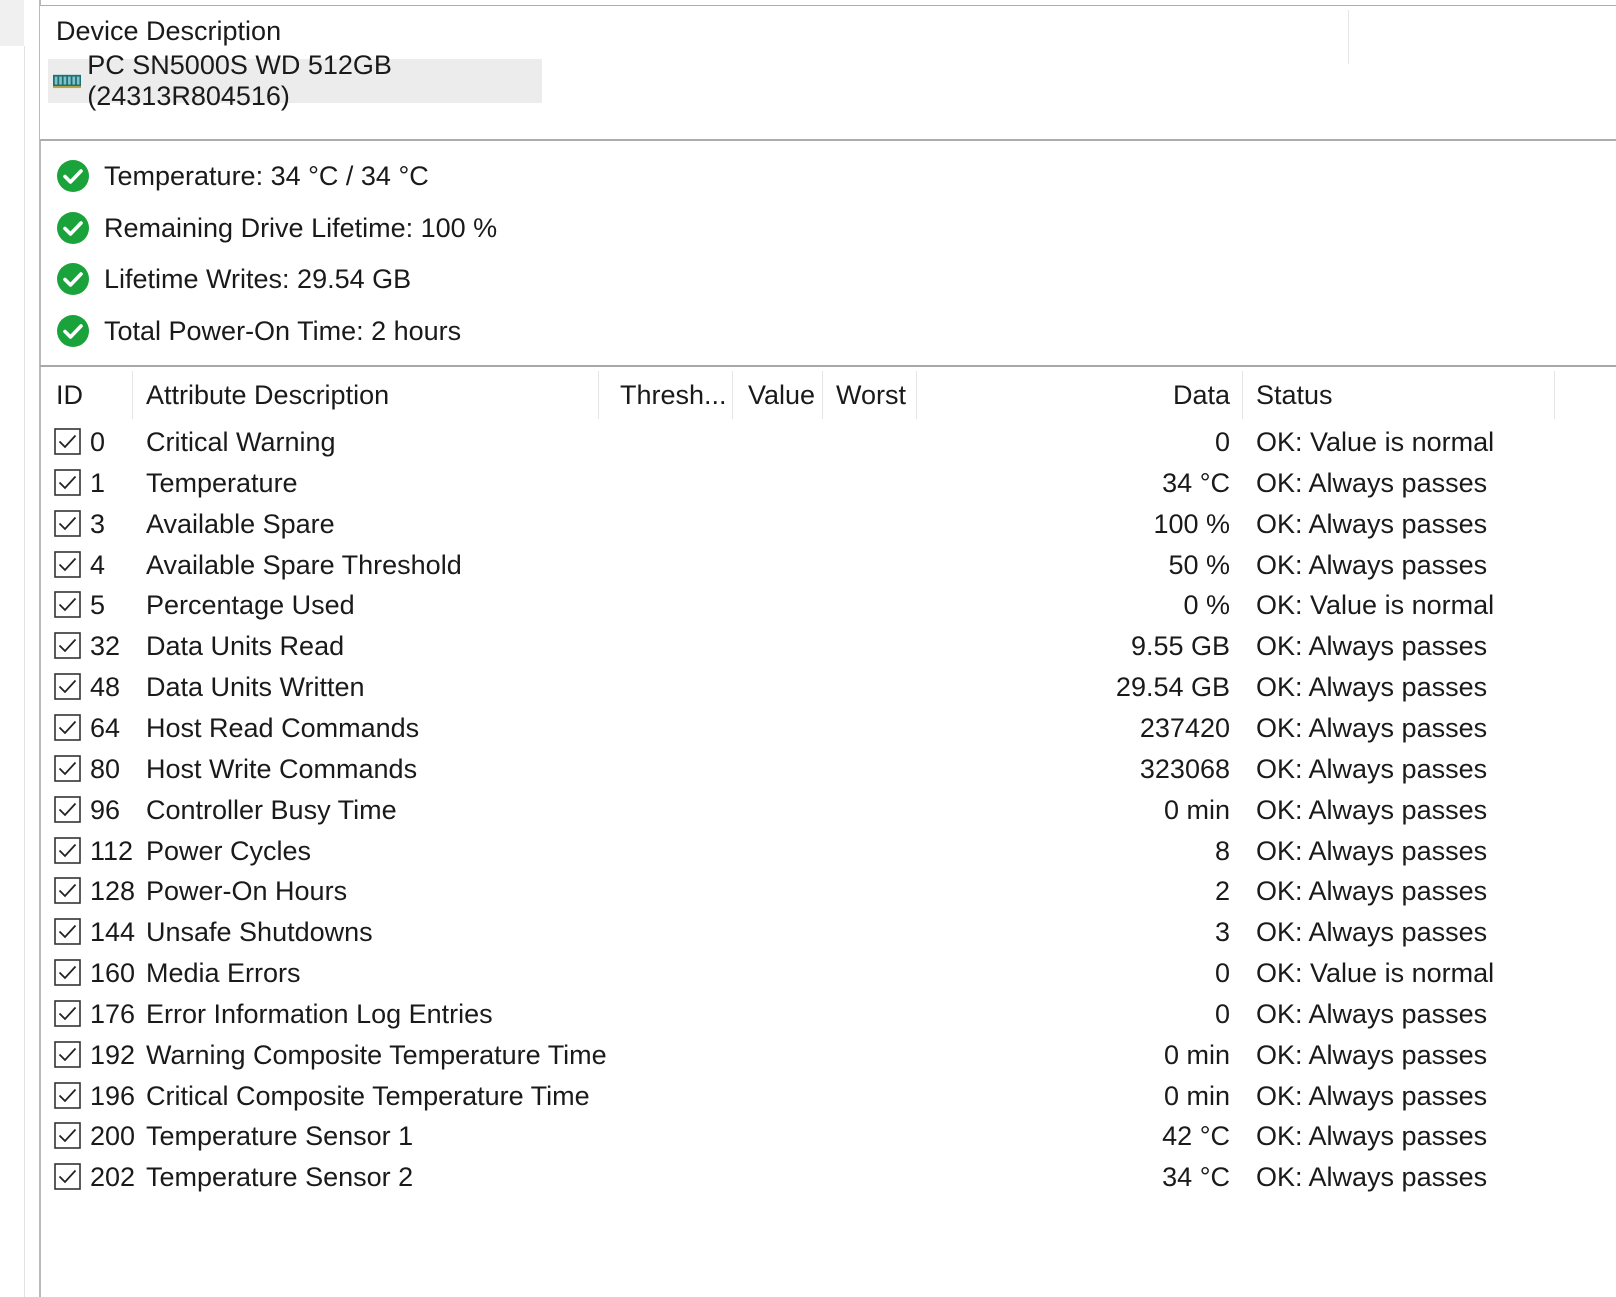 Image resolution: width=1616 pixels, height=1297 pixels. Describe the element at coordinates (828, 524) in the screenshot. I see `table-row: 3 Available Spare 100 % OK: Always passes` at that location.